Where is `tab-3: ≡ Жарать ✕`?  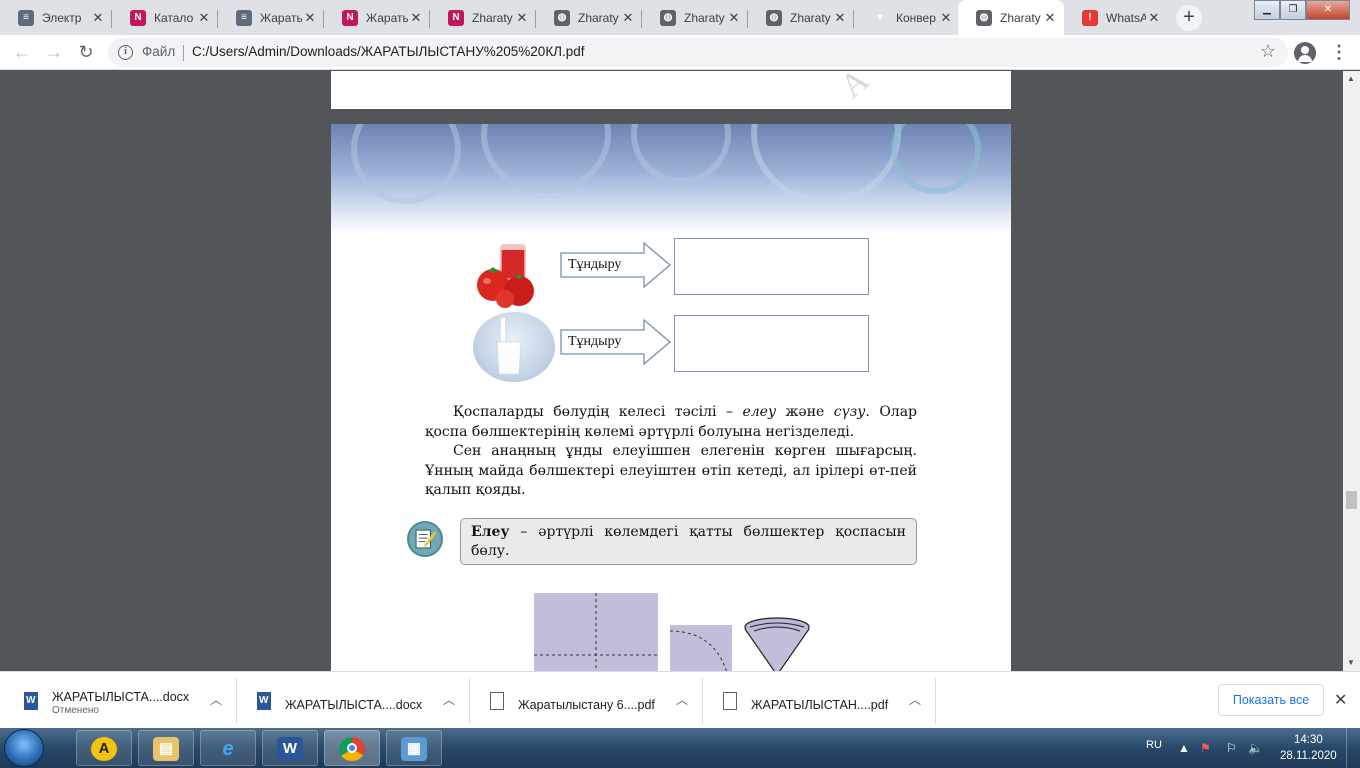 tab-3: ≡ Жарать ✕ is located at coordinates (271, 17).